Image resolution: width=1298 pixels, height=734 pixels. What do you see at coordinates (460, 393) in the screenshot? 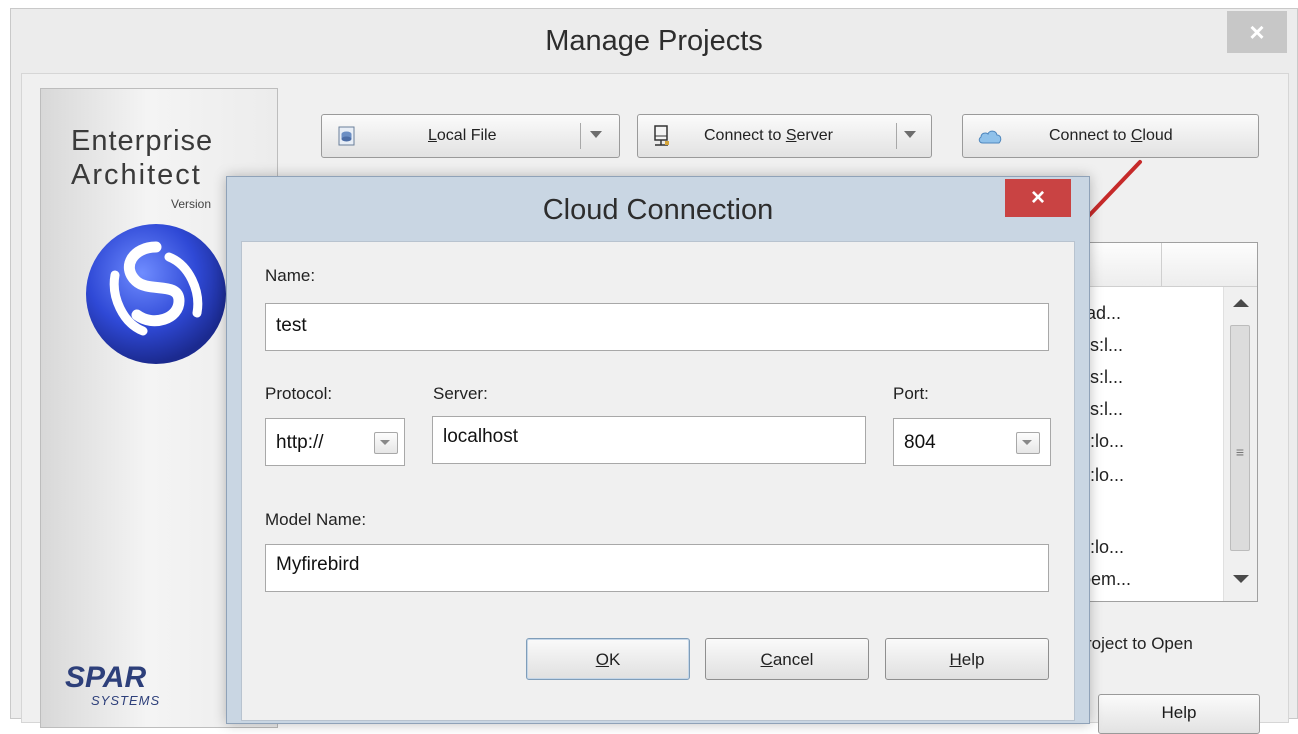
I see `server-label: Server:` at bounding box center [460, 393].